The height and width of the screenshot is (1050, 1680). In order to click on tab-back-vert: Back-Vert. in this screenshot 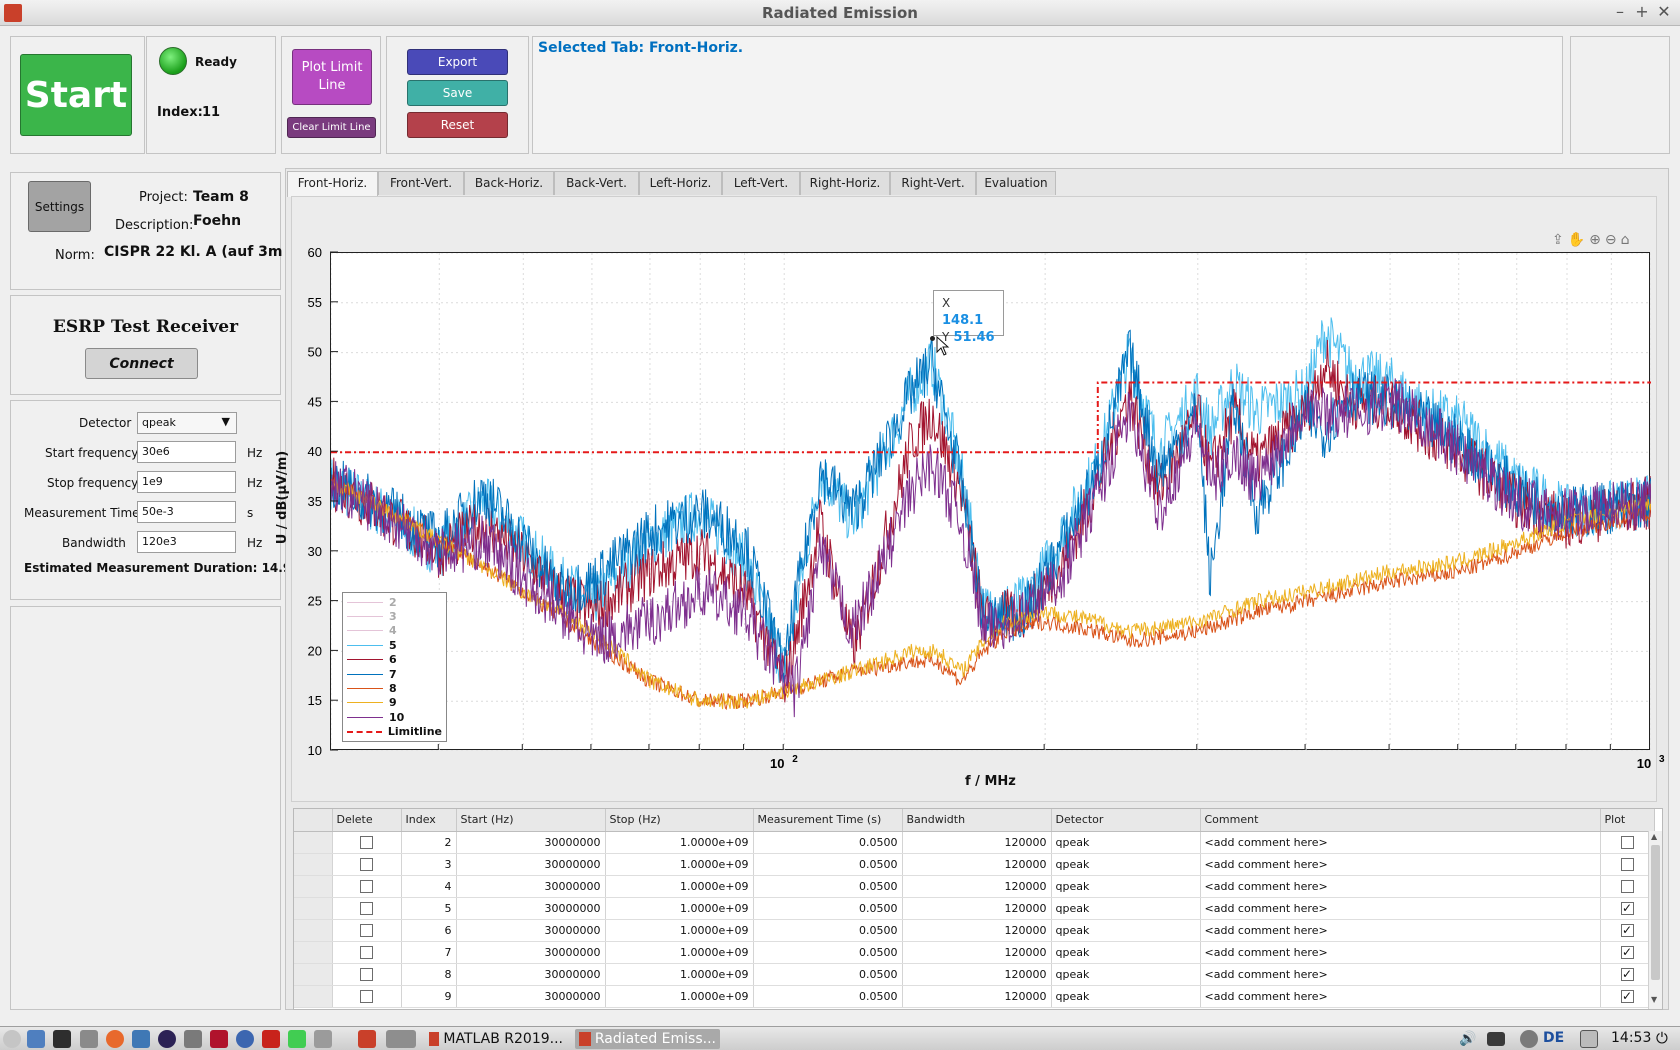, I will do `click(596, 183)`.